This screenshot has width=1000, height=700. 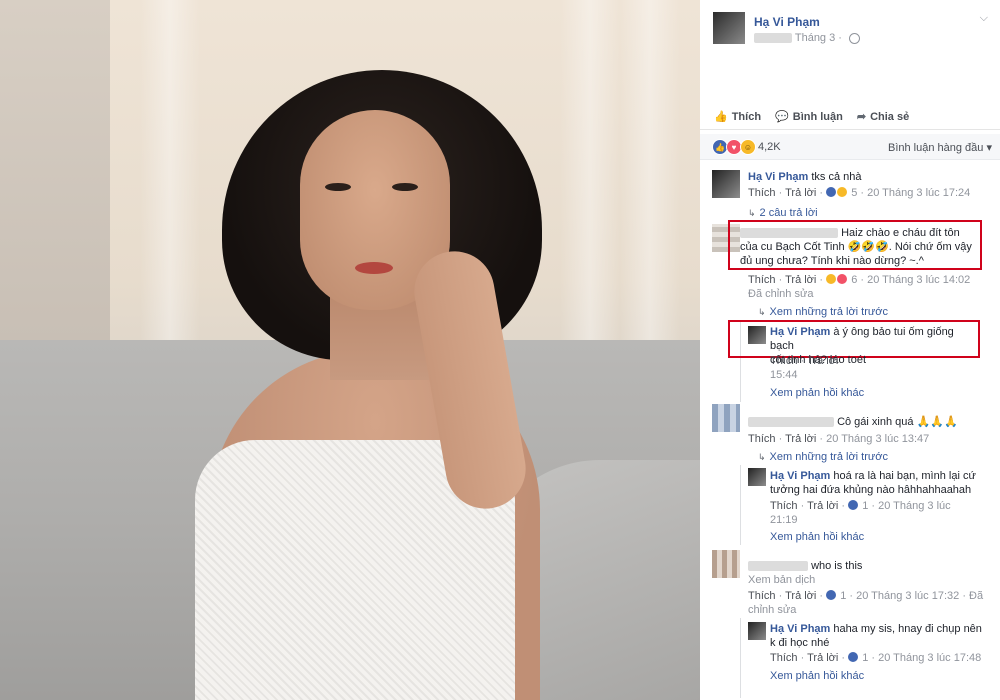 I want to click on comment-body-line: Haiz chào e cháu đít tôn, so click(x=900, y=233).